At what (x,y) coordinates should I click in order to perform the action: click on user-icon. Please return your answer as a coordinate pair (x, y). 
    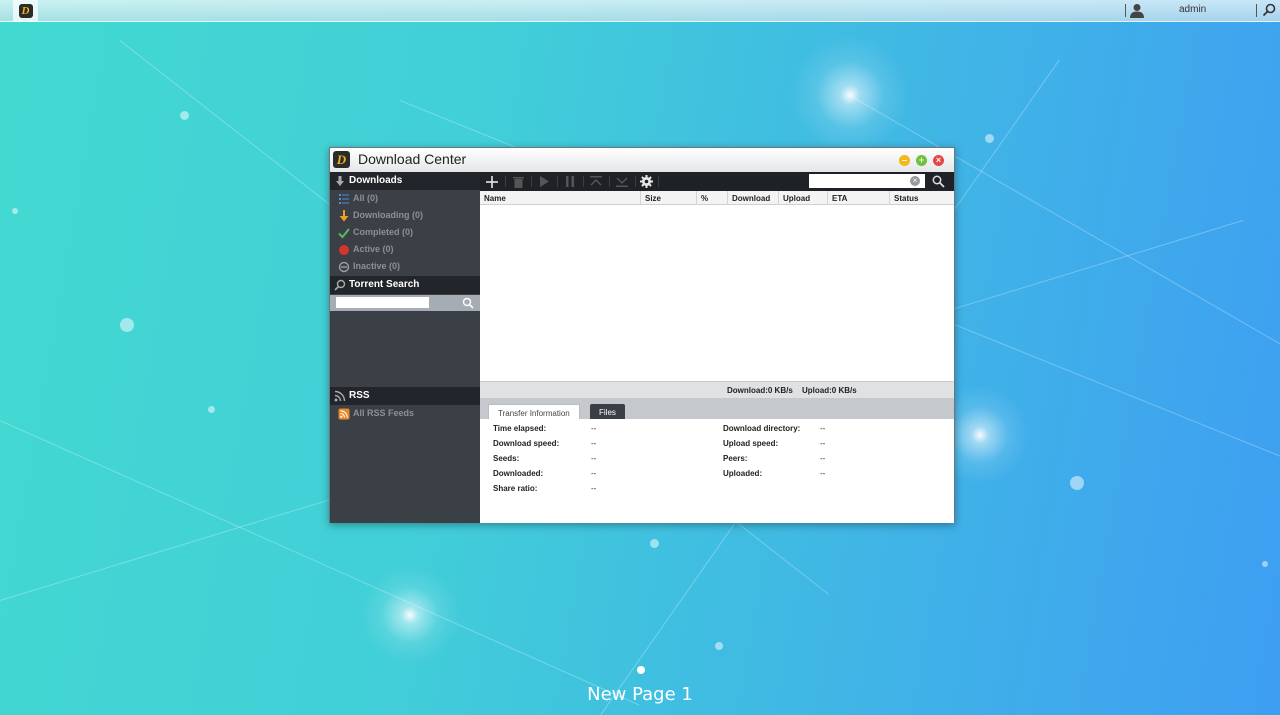
    Looking at the image, I should click on (1137, 10).